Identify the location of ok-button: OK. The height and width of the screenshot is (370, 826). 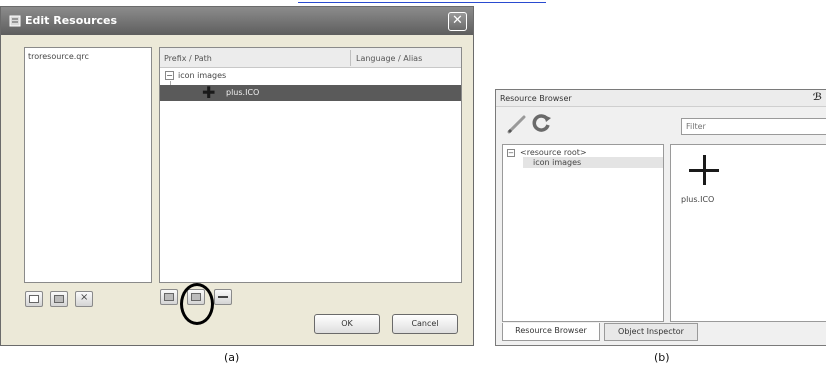
(347, 324).